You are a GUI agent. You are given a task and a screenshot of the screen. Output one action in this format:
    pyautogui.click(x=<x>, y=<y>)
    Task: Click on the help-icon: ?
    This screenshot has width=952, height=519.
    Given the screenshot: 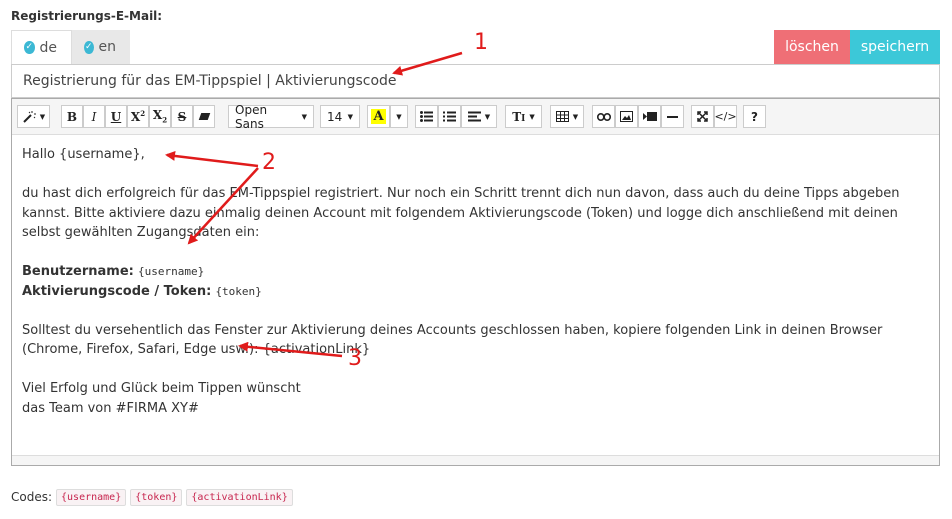 What is the action you would take?
    pyautogui.click(x=754, y=116)
    